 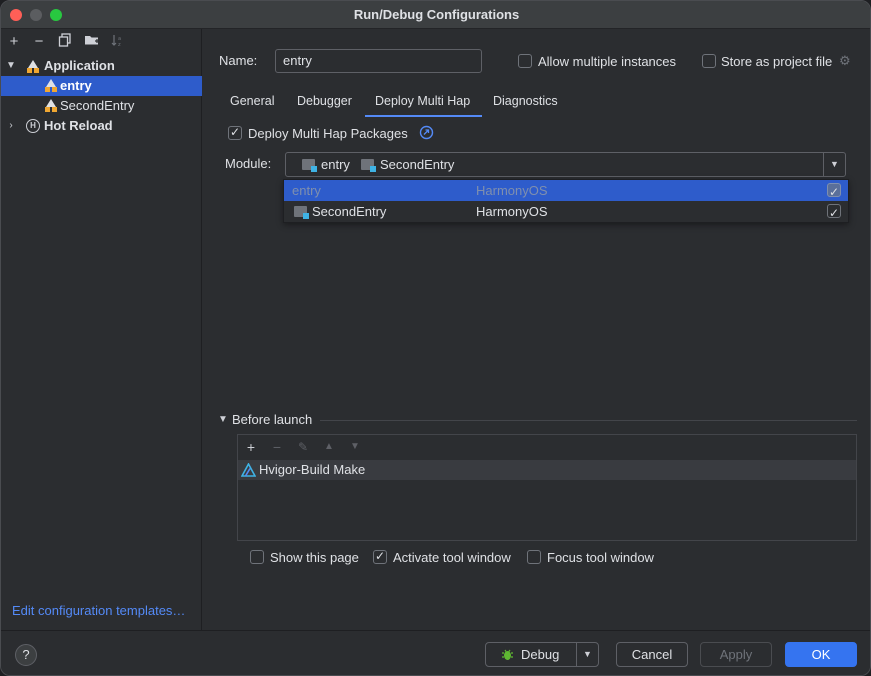 I want to click on chevron-right-icon: ›, so click(x=11, y=126).